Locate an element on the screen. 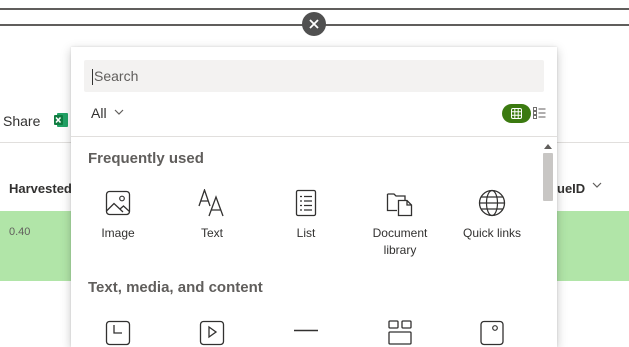 This screenshot has width=629, height=347. section-title-text-media-content: Text, media, and content is located at coordinates (175, 287).